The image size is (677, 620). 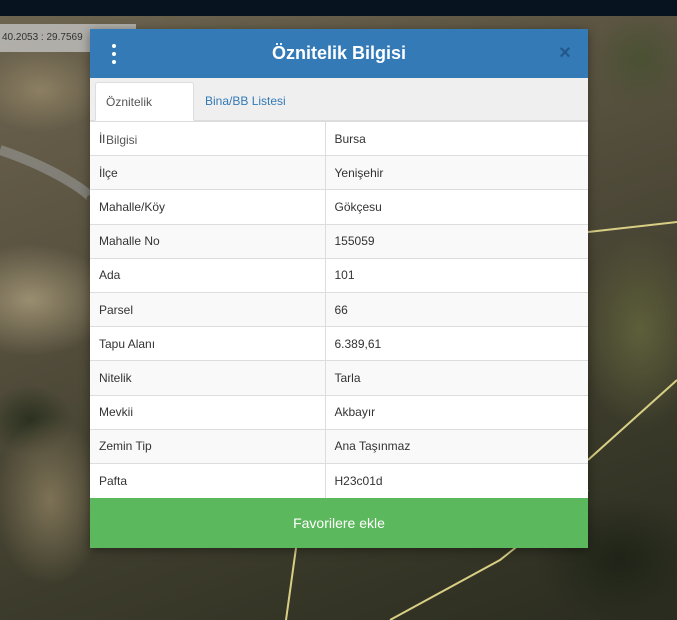 I want to click on table-row: Pafta H23c01d, so click(x=339, y=480).